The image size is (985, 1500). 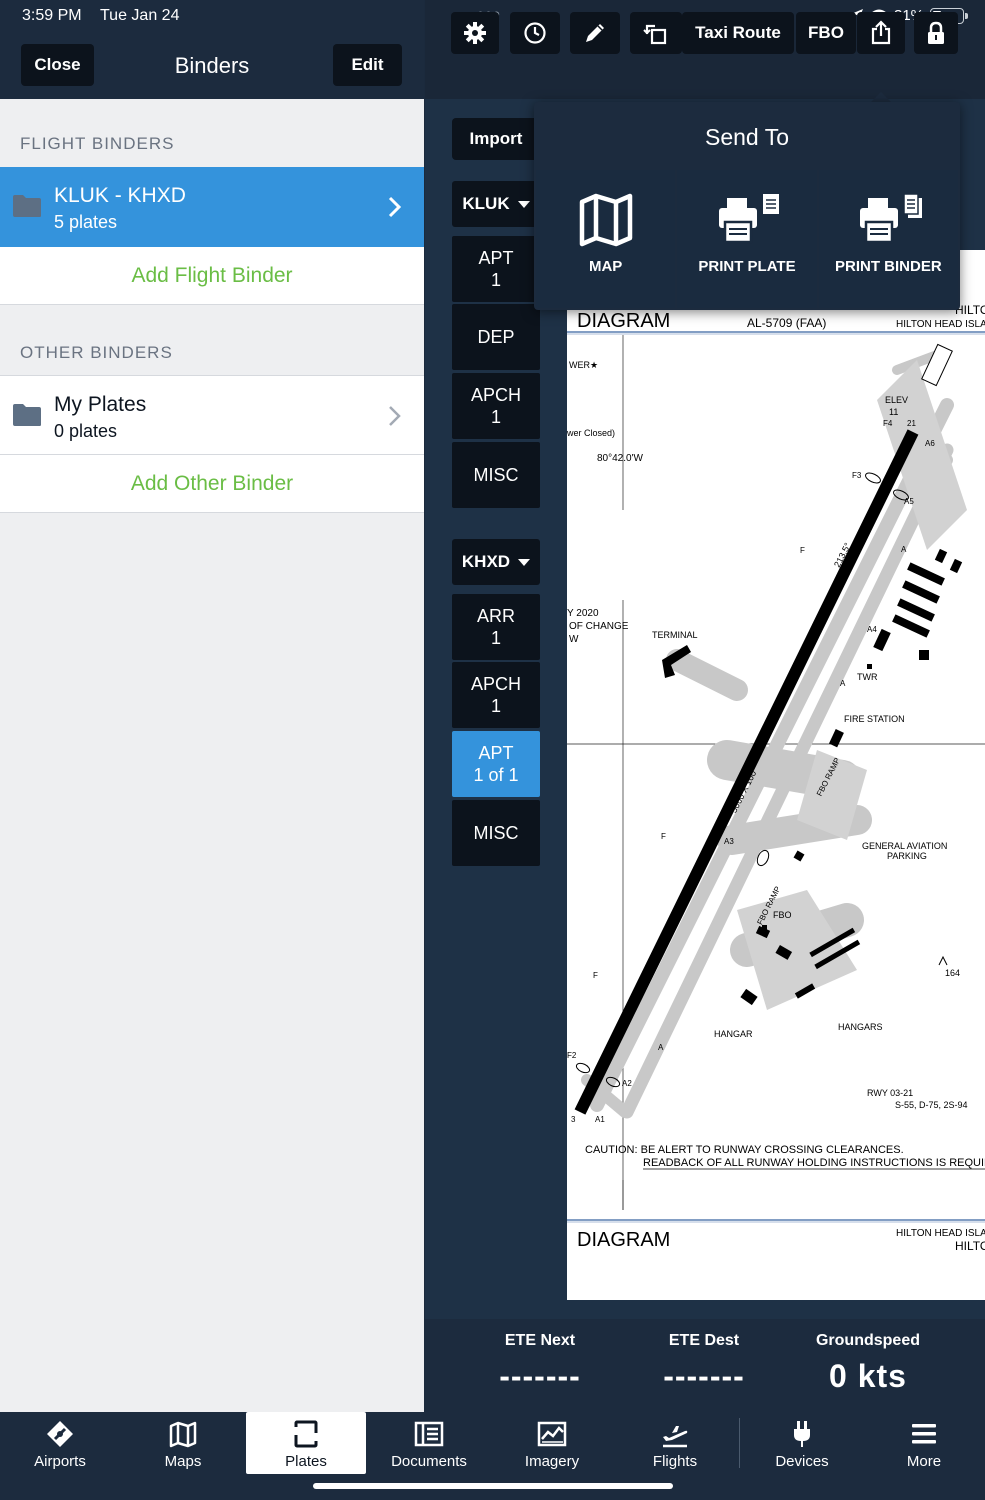 What do you see at coordinates (860, 1027) in the screenshot?
I see `hangars-label: HANGARS` at bounding box center [860, 1027].